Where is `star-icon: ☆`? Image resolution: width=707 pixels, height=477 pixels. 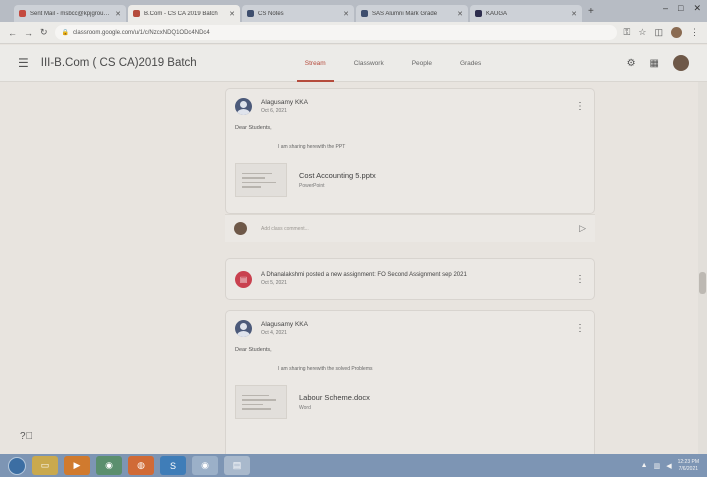 star-icon: ☆ is located at coordinates (642, 32).